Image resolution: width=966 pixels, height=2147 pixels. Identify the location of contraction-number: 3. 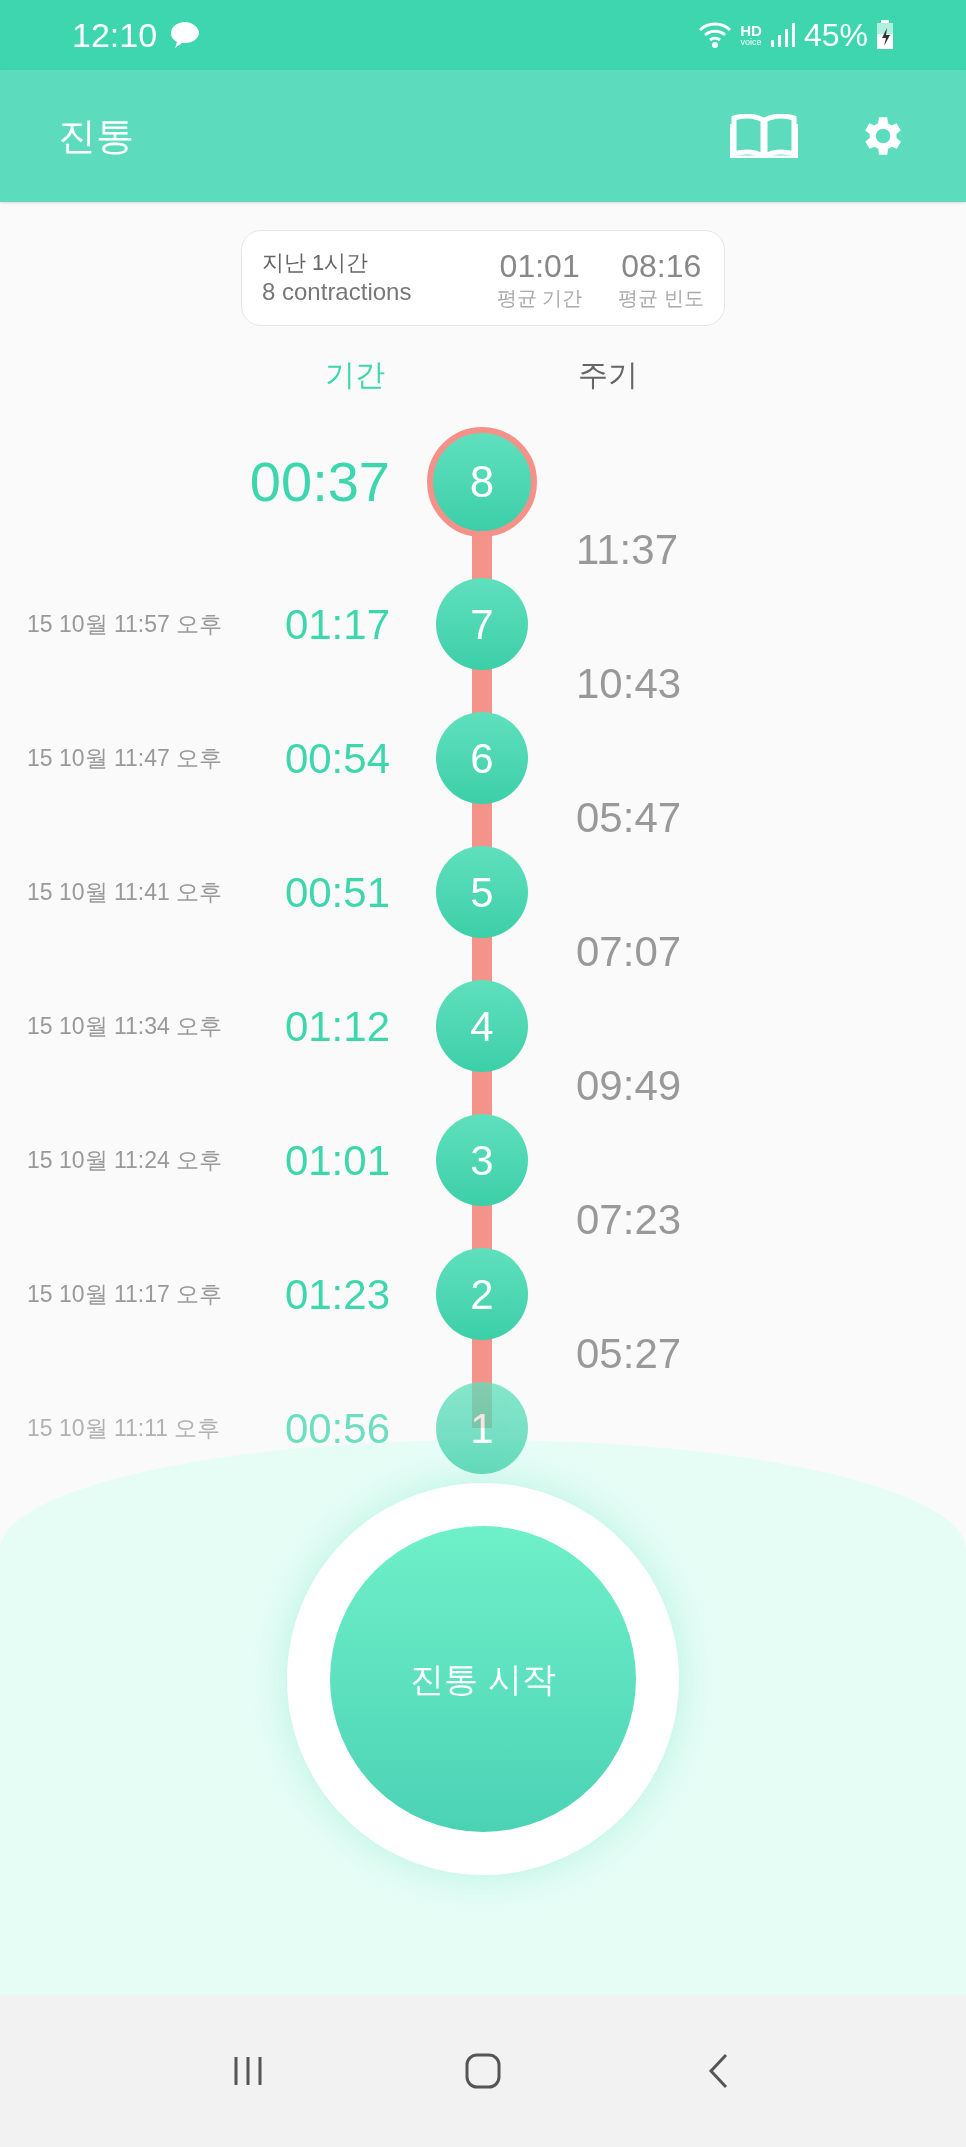
(482, 1160).